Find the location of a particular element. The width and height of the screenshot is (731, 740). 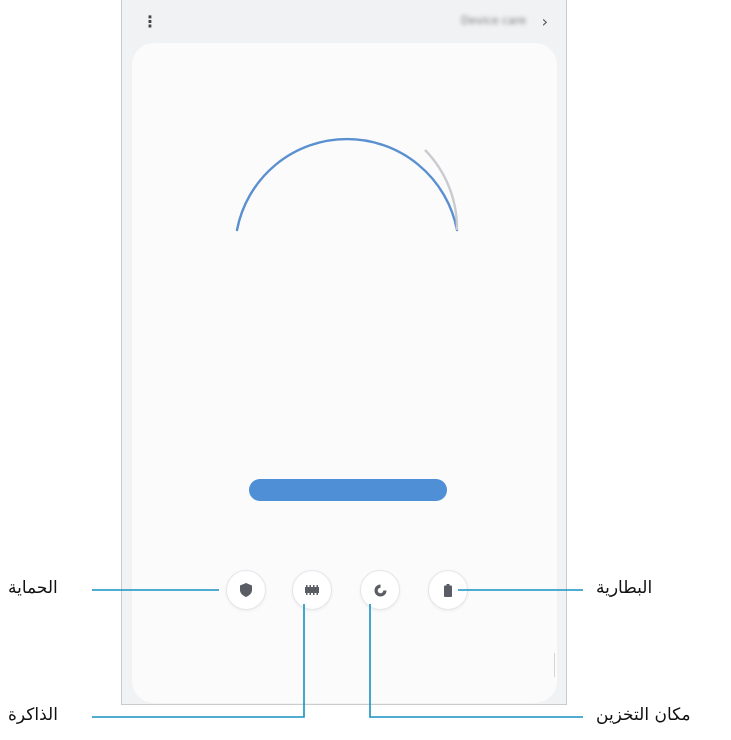

battery-icon is located at coordinates (448, 590).